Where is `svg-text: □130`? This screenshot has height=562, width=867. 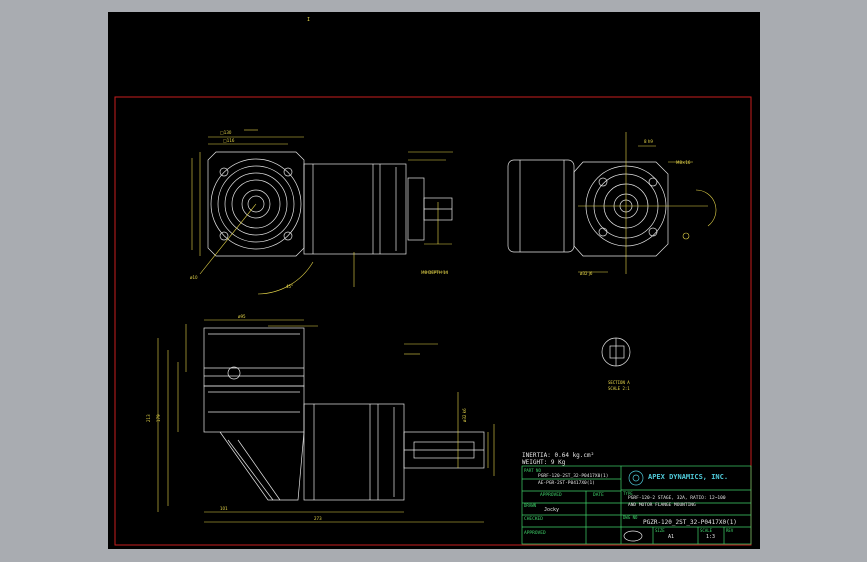
svg-text: □130 is located at coordinates (226, 132).